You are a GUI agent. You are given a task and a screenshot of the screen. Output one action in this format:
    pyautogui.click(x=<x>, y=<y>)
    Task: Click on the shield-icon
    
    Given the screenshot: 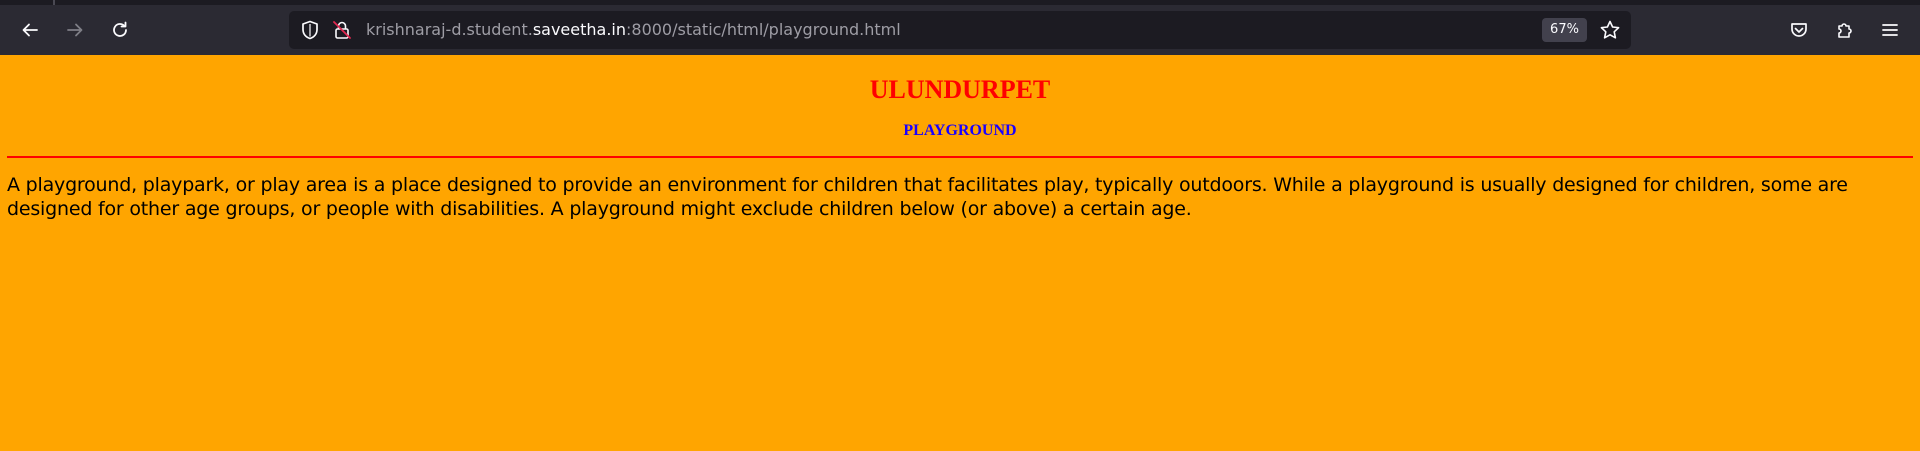 What is the action you would take?
    pyautogui.click(x=310, y=30)
    